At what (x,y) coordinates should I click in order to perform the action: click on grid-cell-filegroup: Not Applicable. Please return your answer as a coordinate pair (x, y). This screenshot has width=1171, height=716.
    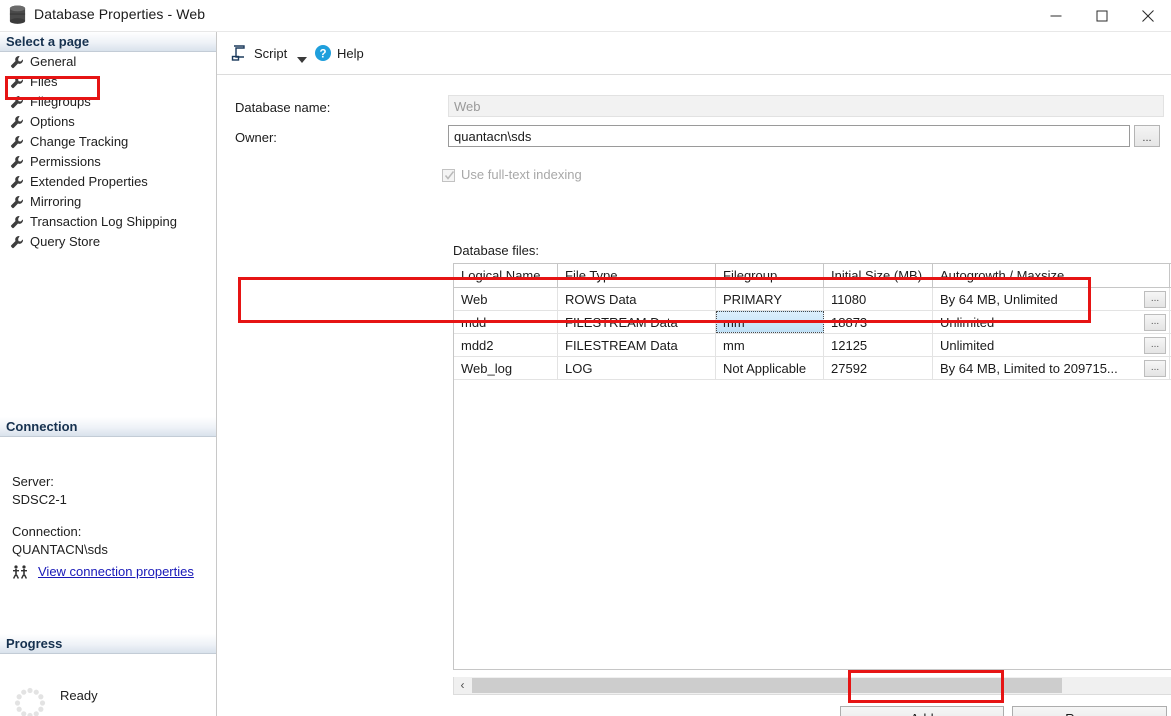
    Looking at the image, I should click on (770, 368).